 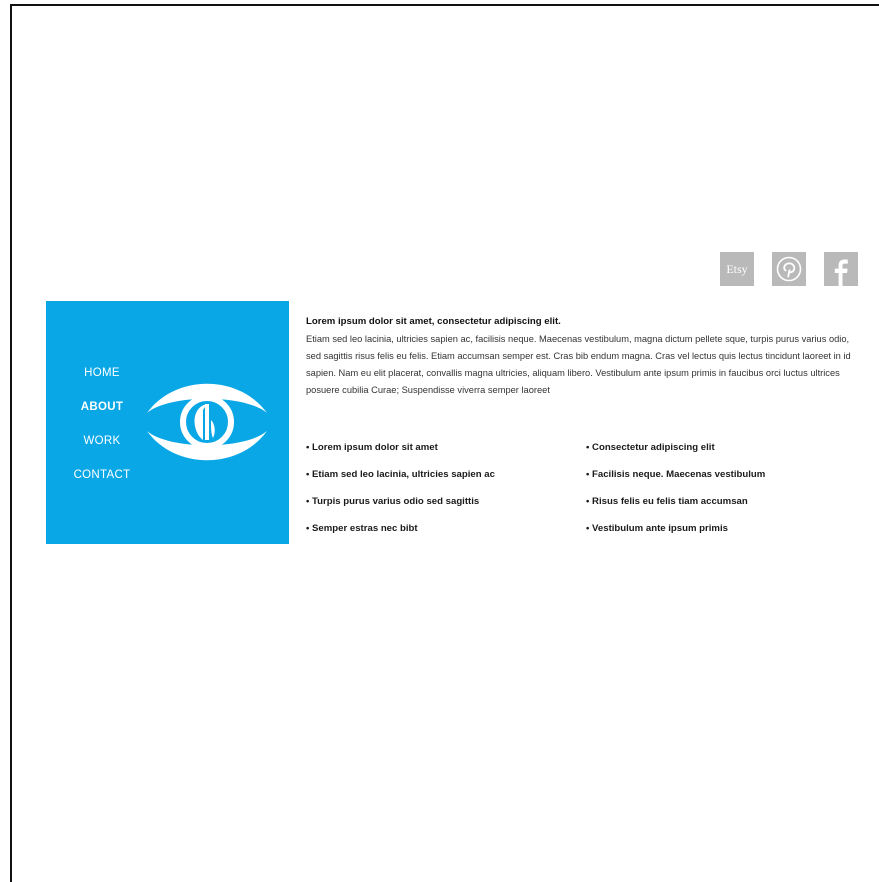 I want to click on pinterest-glyph, so click(x=789, y=269).